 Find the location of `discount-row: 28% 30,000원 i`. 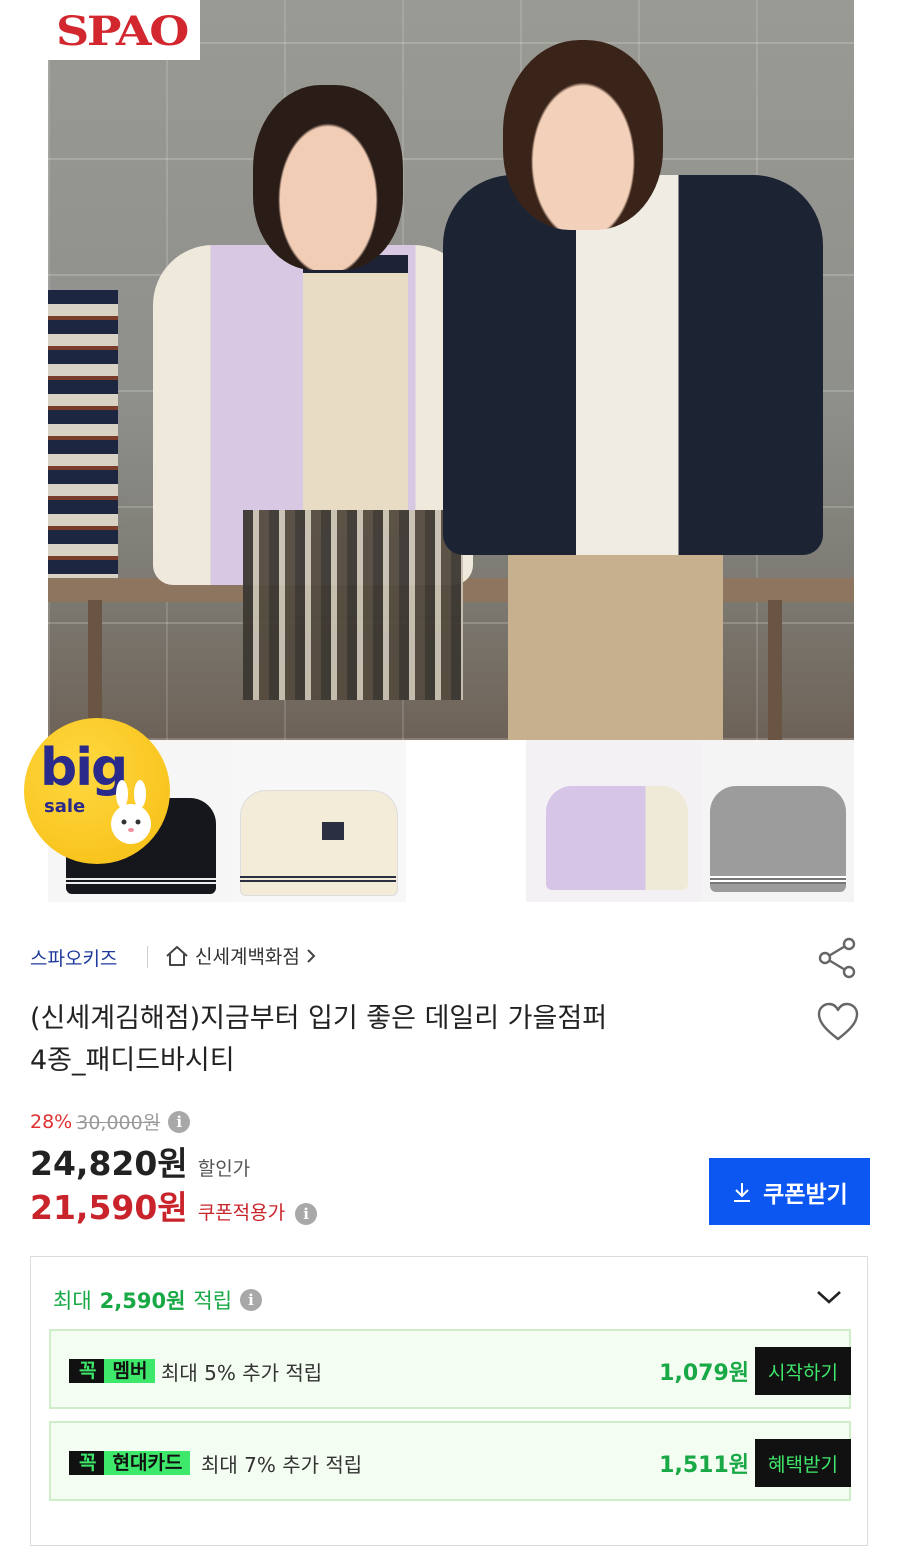

discount-row: 28% 30,000원 i is located at coordinates (110, 1121).